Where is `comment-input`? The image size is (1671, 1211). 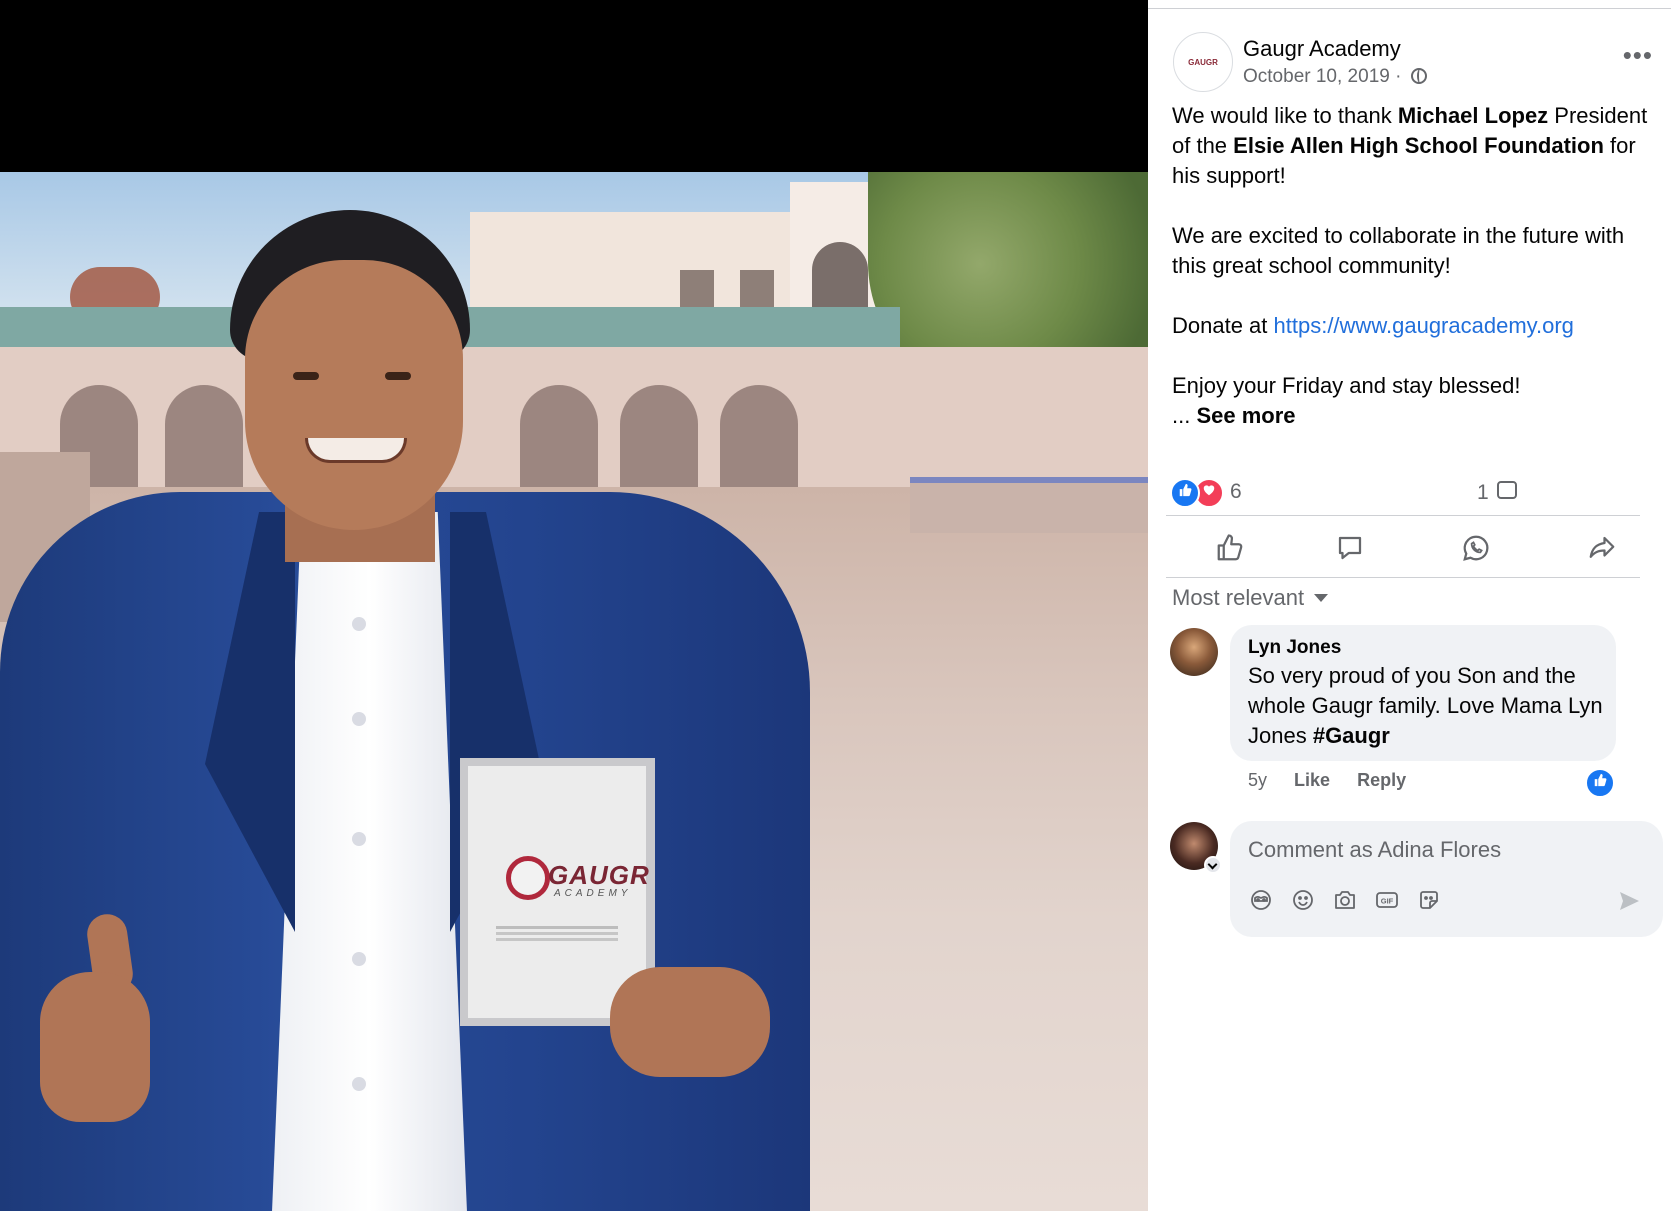
comment-input is located at coordinates (1438, 850).